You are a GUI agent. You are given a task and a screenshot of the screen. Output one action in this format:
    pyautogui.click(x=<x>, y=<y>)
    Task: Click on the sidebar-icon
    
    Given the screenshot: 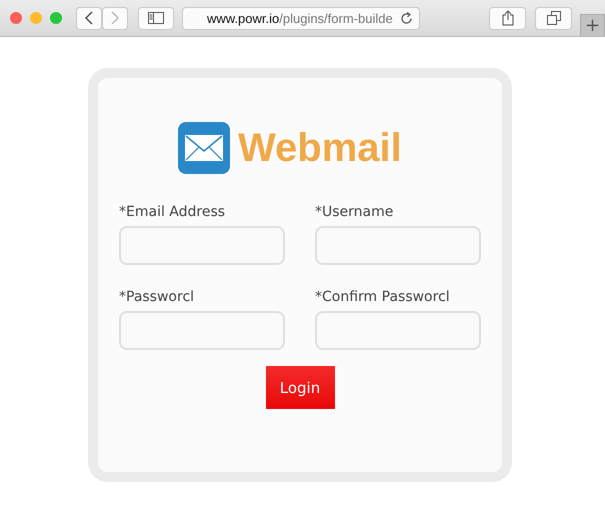 What is the action you would take?
    pyautogui.click(x=156, y=18)
    